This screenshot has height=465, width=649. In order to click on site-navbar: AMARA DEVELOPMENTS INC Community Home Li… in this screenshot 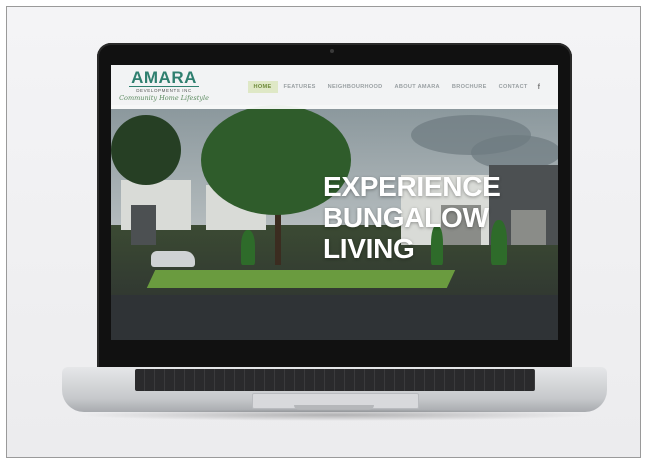, I will do `click(334, 87)`.